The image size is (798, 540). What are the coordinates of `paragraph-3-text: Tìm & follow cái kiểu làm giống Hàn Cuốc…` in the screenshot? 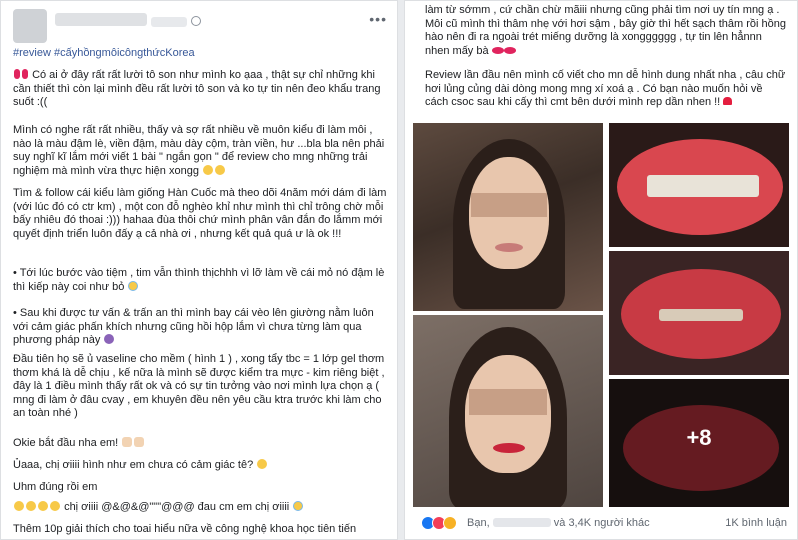 It's located at (200, 213).